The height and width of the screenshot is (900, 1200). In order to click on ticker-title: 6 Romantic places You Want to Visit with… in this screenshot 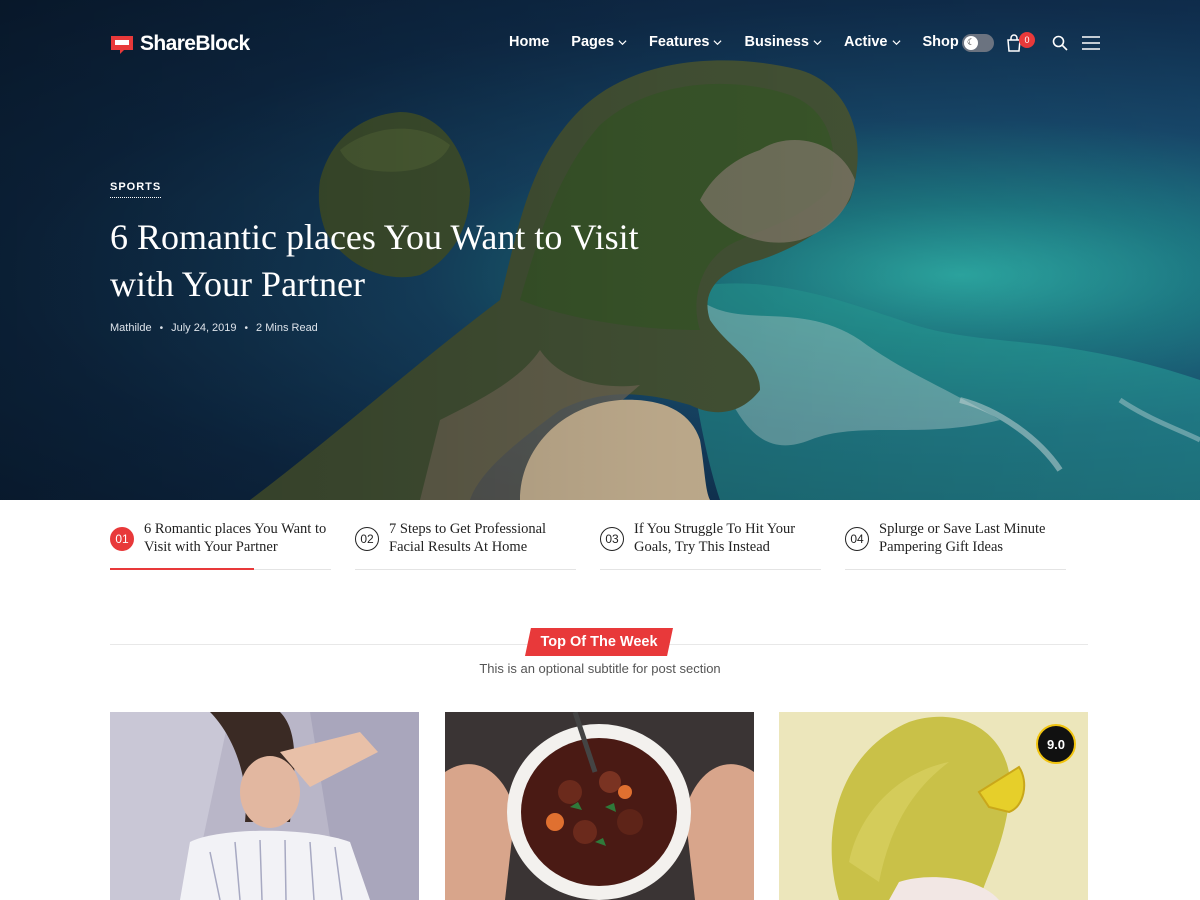, I will do `click(235, 538)`.